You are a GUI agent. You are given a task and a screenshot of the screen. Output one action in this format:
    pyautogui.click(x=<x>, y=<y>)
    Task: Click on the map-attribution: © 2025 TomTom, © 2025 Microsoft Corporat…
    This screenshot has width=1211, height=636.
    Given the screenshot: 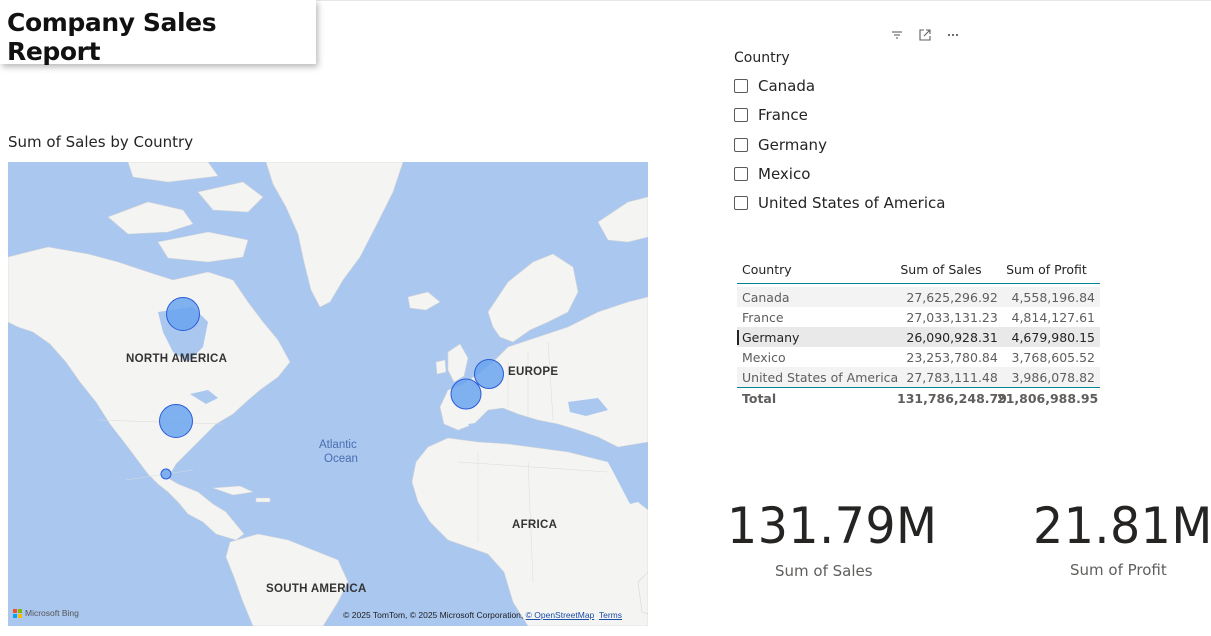 What is the action you would take?
    pyautogui.click(x=482, y=615)
    